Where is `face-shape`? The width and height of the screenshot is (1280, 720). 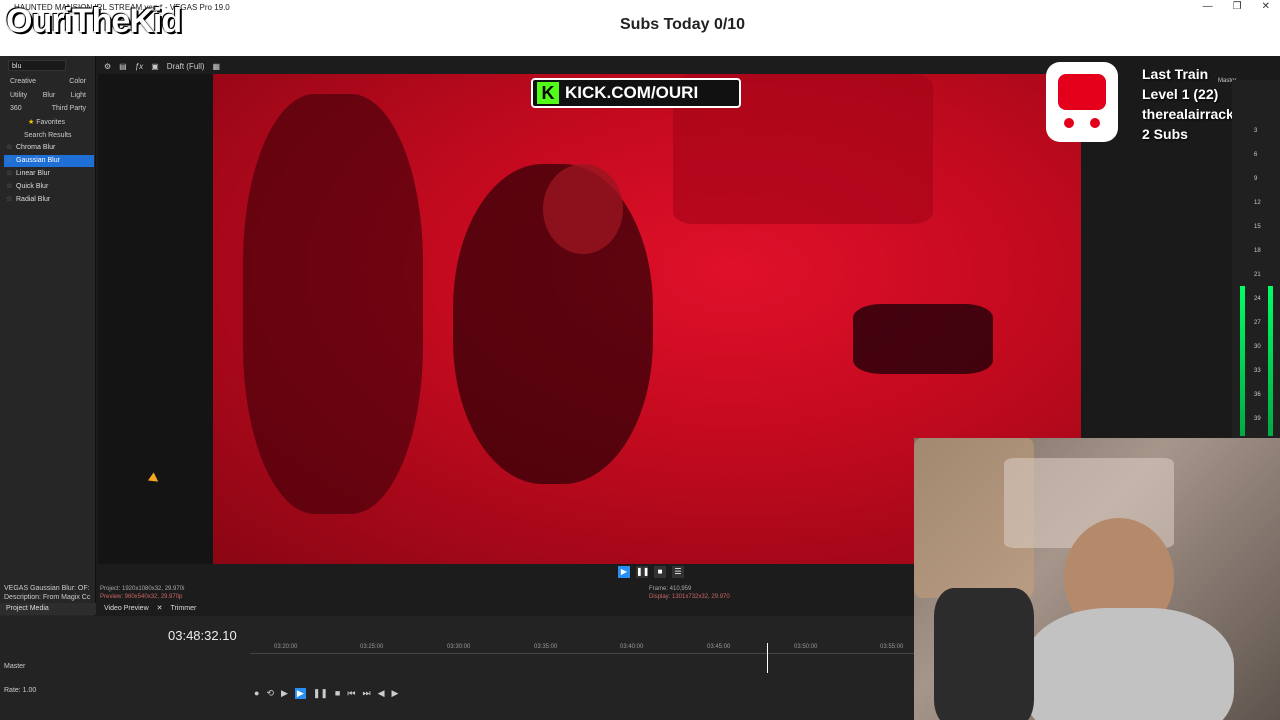
face-shape is located at coordinates (583, 209).